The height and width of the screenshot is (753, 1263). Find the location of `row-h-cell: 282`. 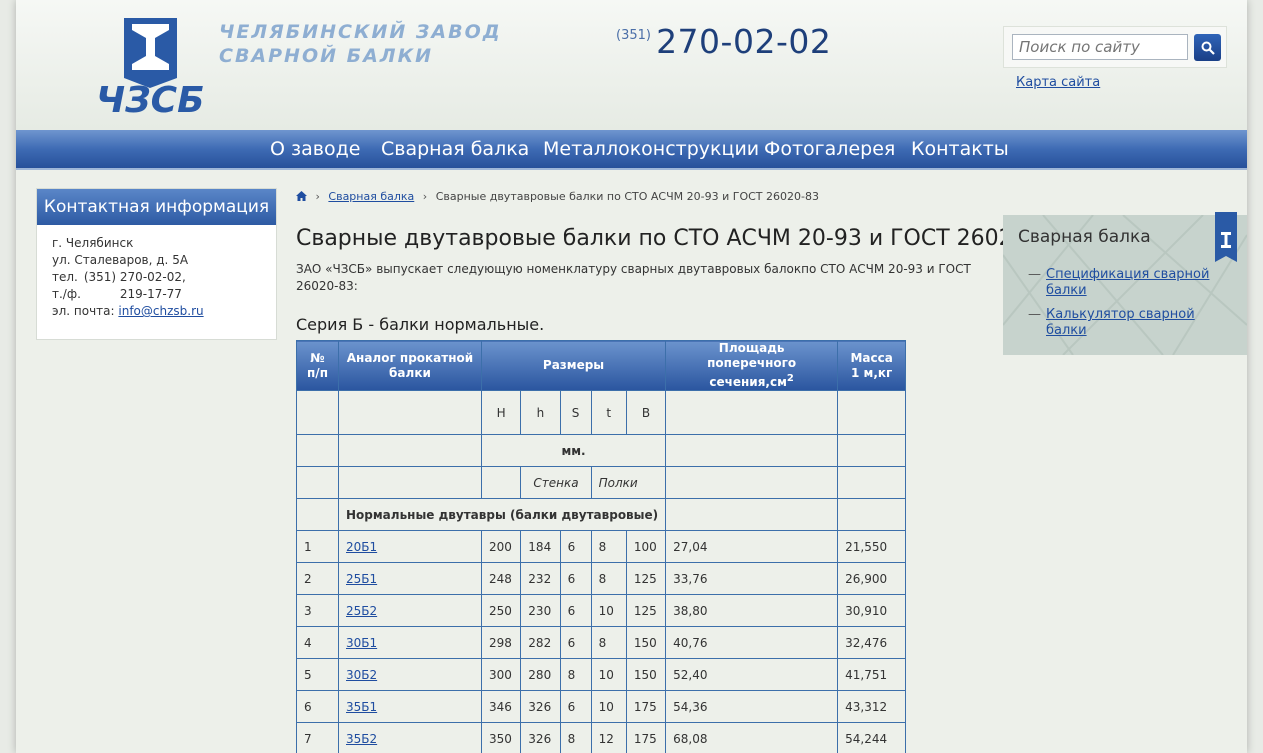

row-h-cell: 282 is located at coordinates (540, 642).